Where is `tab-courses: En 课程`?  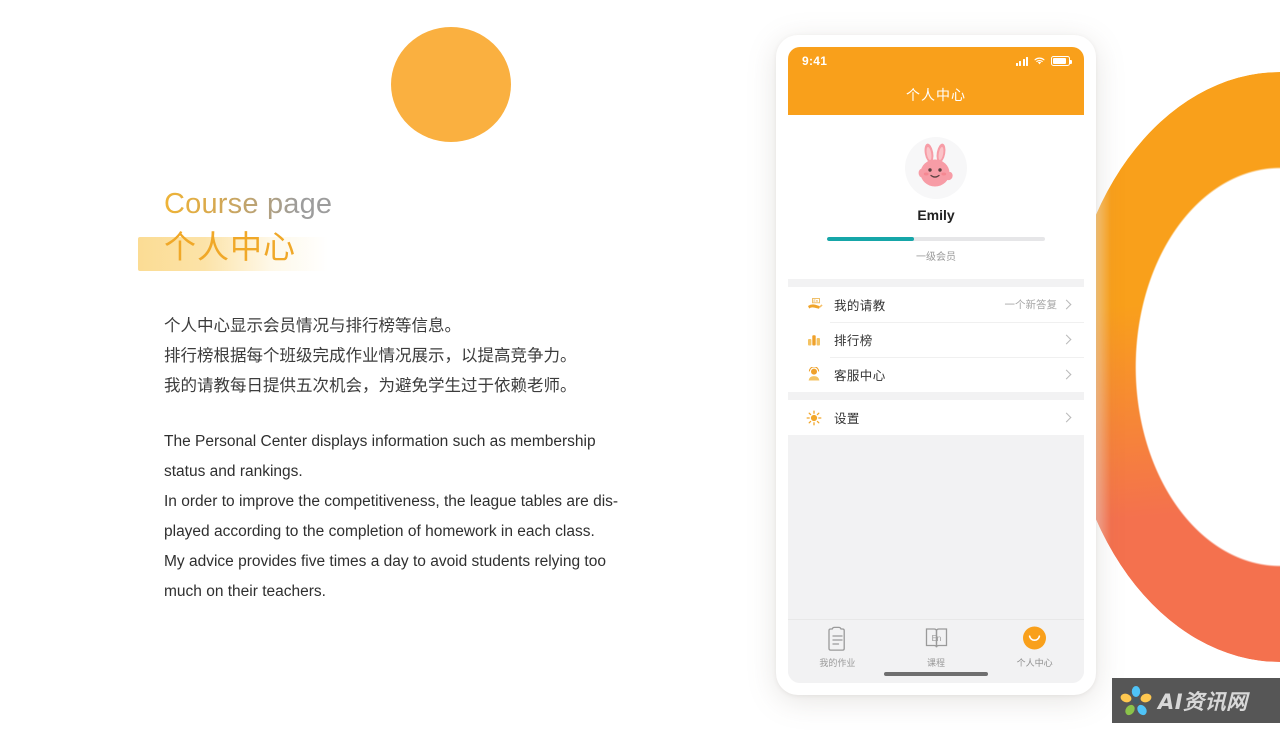
tab-courses: En 课程 is located at coordinates (936, 647).